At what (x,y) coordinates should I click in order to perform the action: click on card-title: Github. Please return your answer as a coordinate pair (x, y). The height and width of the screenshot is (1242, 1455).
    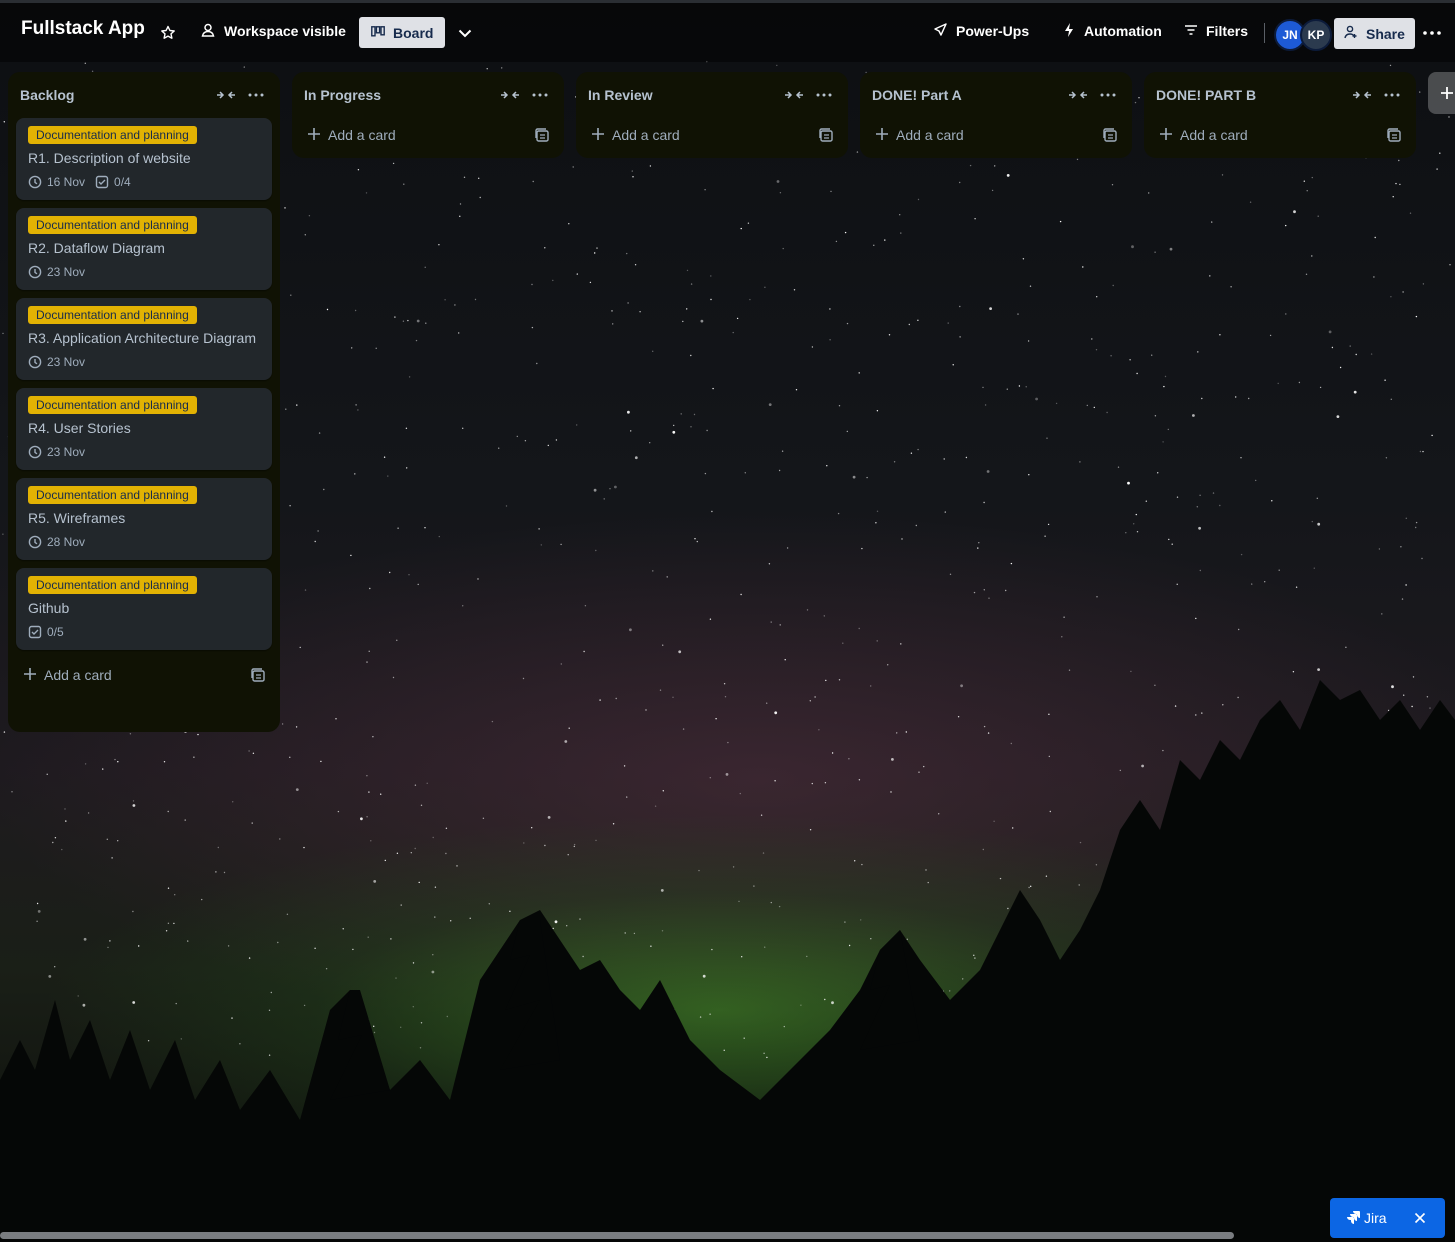
    Looking at the image, I should click on (49, 608).